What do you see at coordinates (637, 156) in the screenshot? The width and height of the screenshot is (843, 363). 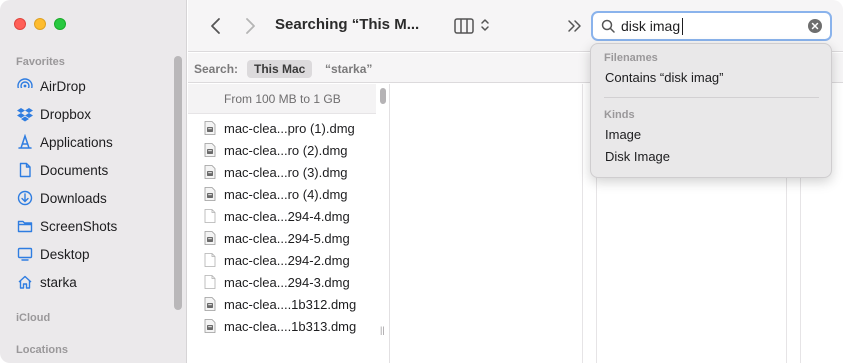 I see `suggestion-kind-disk-image: Disk Image` at bounding box center [637, 156].